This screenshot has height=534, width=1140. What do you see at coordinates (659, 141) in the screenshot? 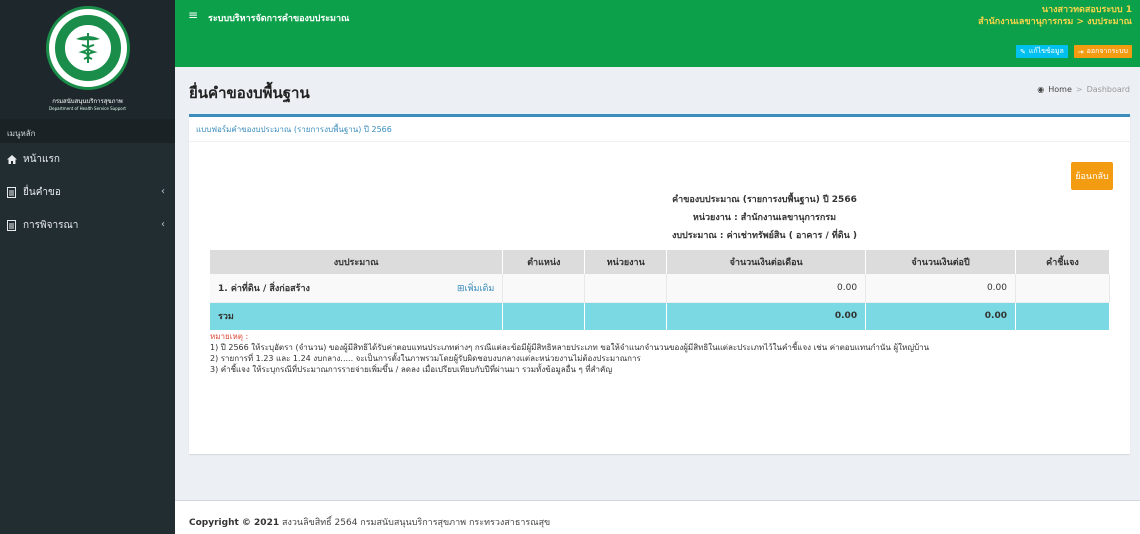
I see `box-divider` at bounding box center [659, 141].